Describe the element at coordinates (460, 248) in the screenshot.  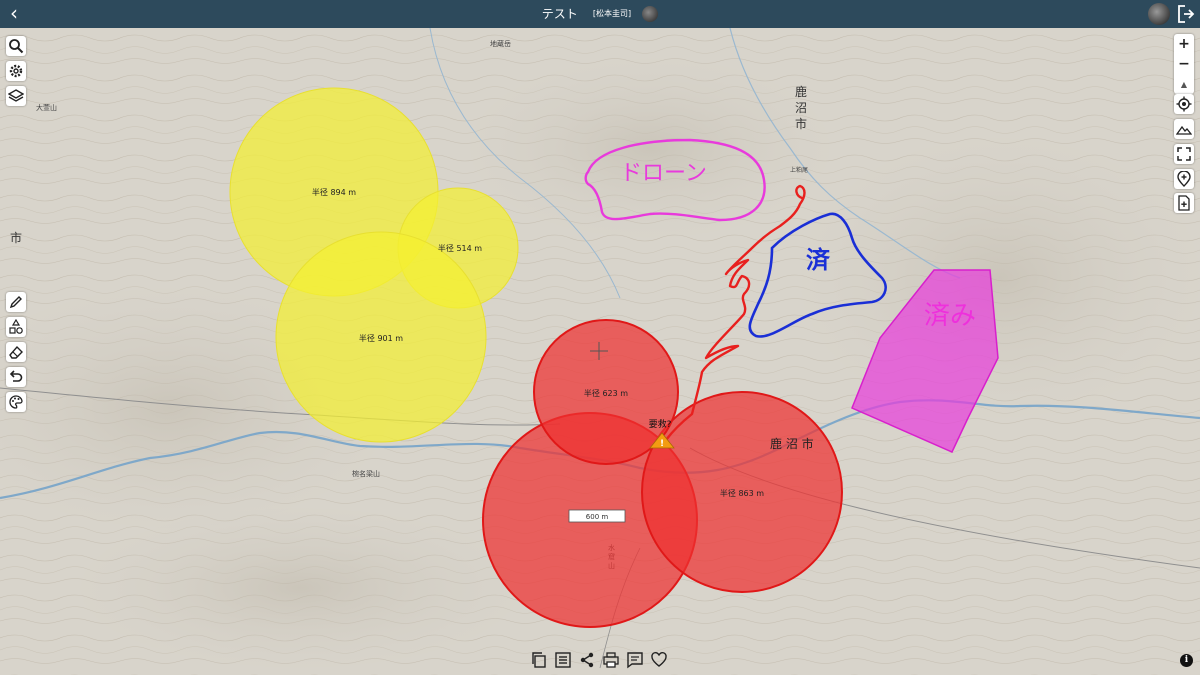
I see `circle-radius-label: 半径 514 m` at that location.